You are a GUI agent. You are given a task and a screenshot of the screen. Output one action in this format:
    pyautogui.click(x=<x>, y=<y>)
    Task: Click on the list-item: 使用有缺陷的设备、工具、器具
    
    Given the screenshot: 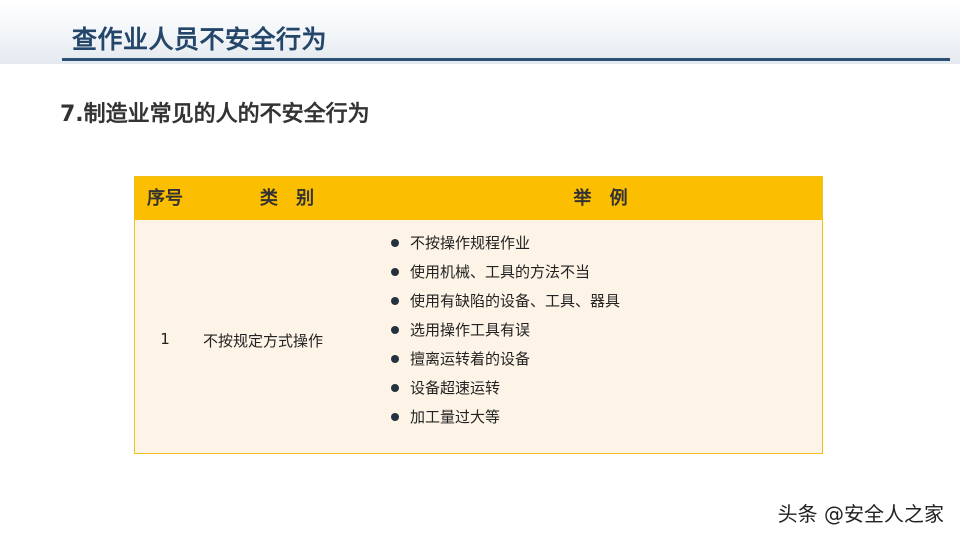 What is the action you would take?
    pyautogui.click(x=505, y=305)
    